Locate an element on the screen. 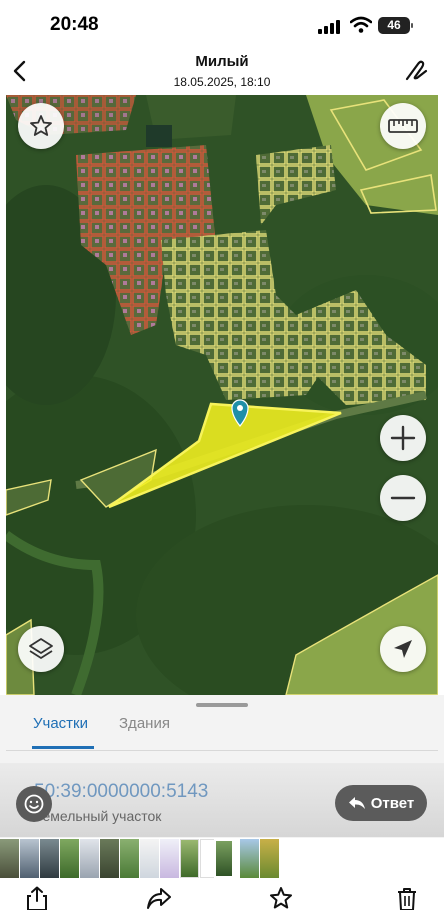  reaction-button is located at coordinates (34, 804).